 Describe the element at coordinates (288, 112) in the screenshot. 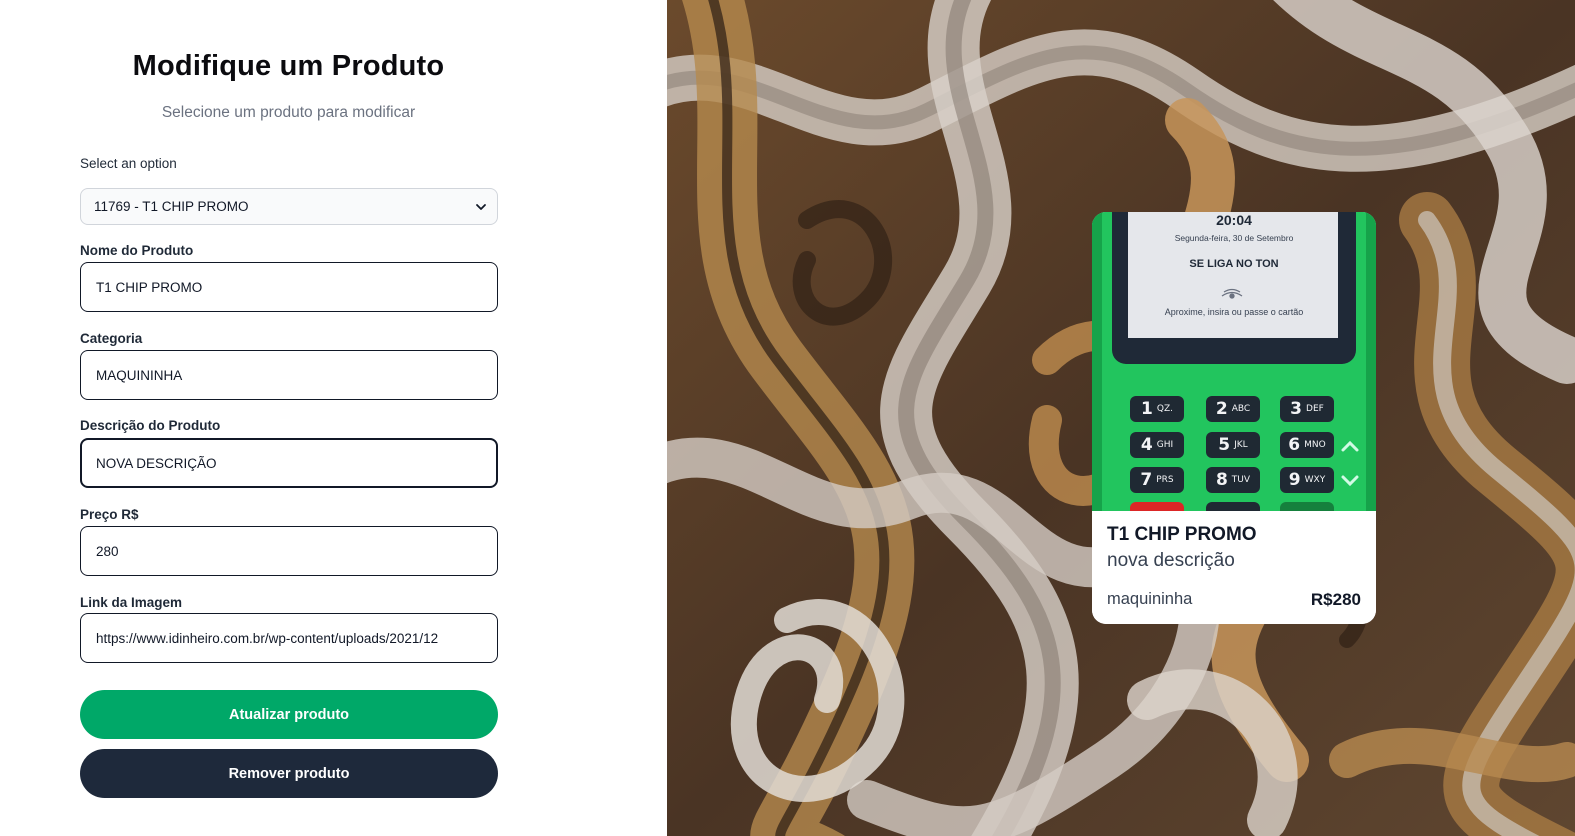

I see `page-subtitle: Selecione um produto para modificar` at that location.